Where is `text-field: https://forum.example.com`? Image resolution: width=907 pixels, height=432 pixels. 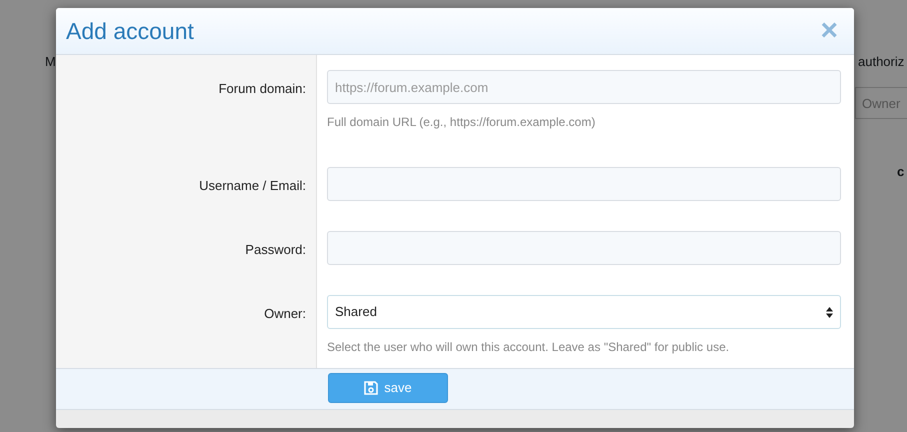
text-field: https://forum.example.com is located at coordinates (584, 87).